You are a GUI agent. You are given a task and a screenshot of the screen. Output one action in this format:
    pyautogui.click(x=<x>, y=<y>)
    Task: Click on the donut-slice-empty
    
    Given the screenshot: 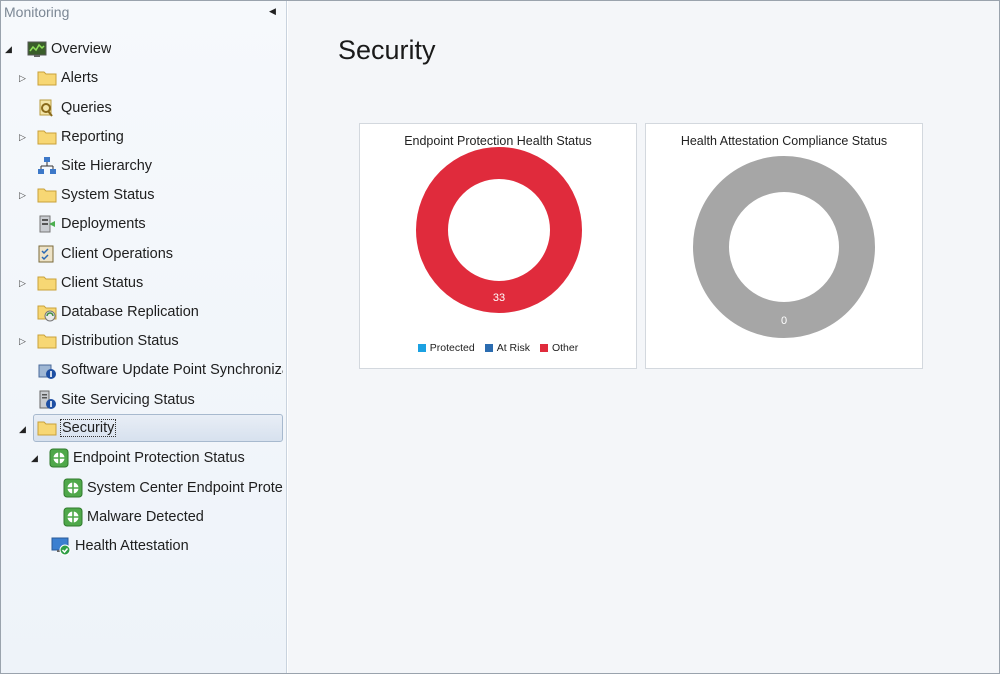 What is the action you would take?
    pyautogui.click(x=784, y=247)
    